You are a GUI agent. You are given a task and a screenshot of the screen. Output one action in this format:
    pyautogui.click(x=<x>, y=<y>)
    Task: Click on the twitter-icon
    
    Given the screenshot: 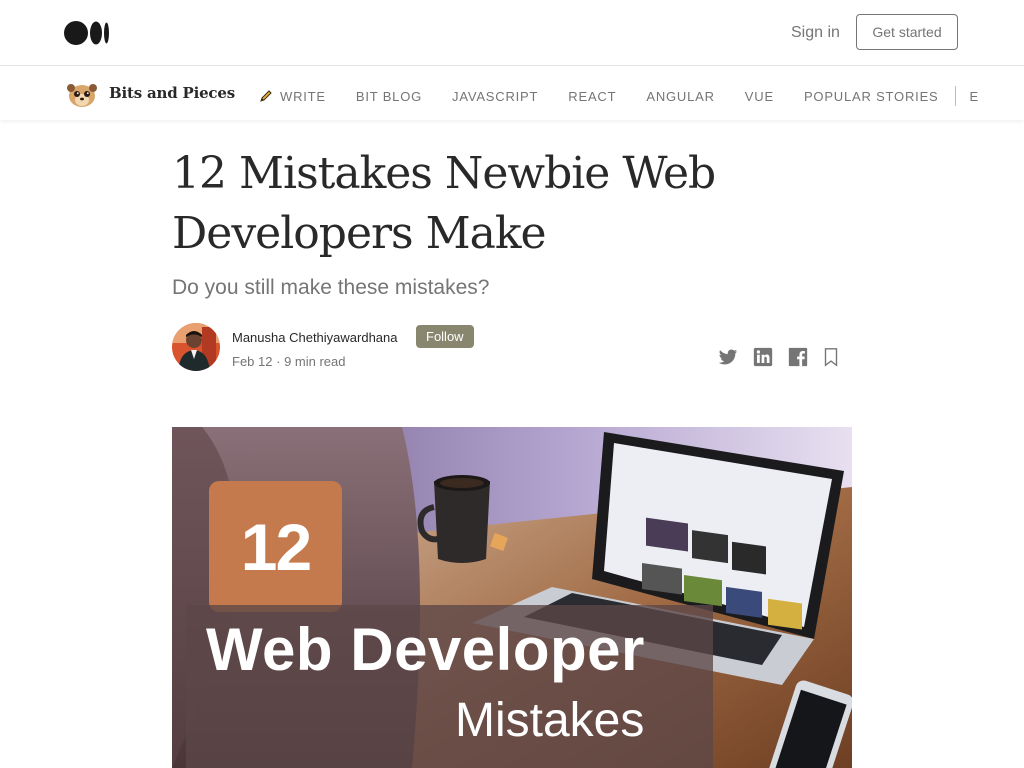 What is the action you would take?
    pyautogui.click(x=728, y=357)
    